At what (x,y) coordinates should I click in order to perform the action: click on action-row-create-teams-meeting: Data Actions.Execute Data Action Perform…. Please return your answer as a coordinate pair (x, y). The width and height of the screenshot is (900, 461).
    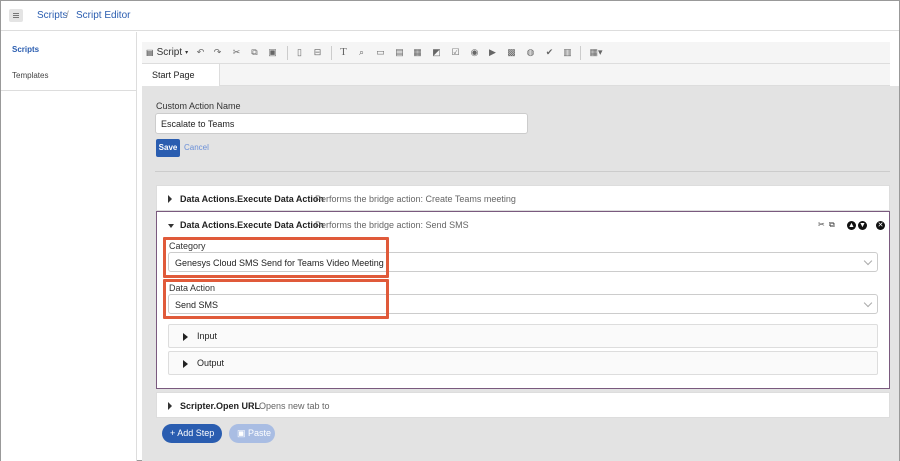
    Looking at the image, I should click on (523, 198).